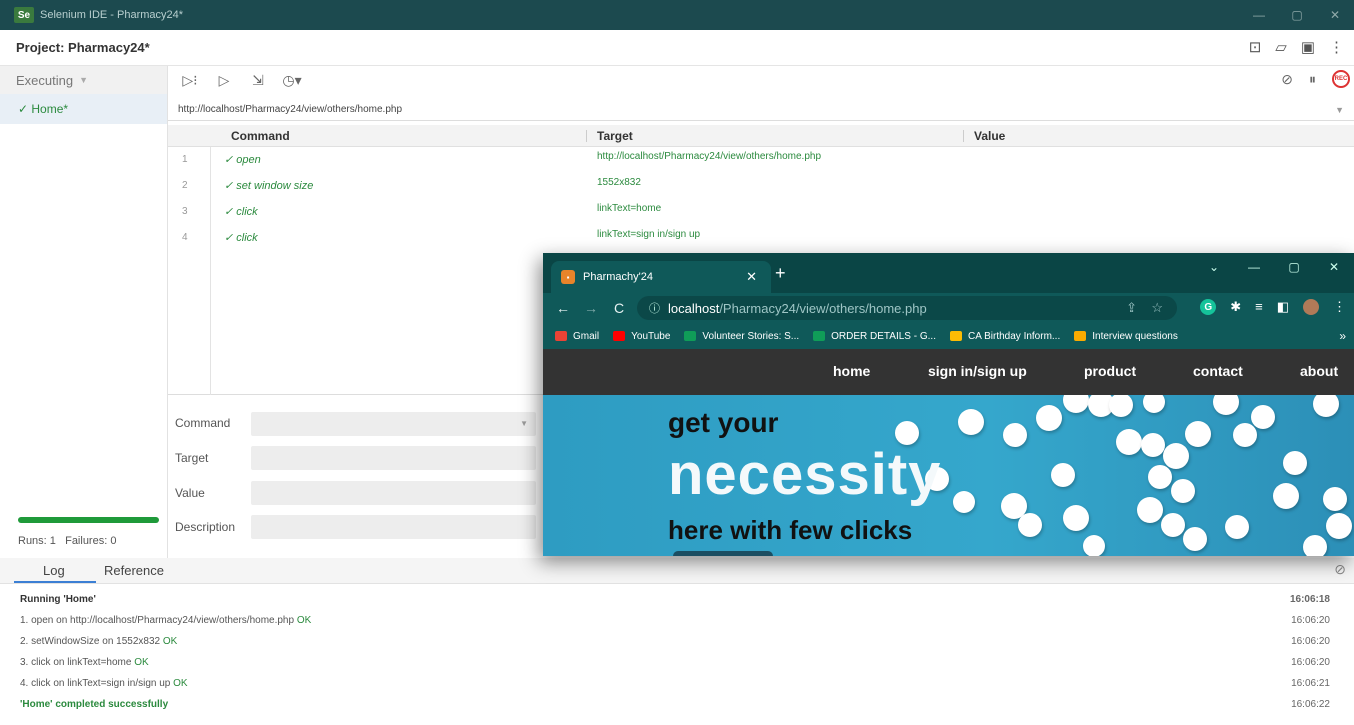  What do you see at coordinates (751, 277) in the screenshot?
I see `close-tab-icon: ✕` at bounding box center [751, 277].